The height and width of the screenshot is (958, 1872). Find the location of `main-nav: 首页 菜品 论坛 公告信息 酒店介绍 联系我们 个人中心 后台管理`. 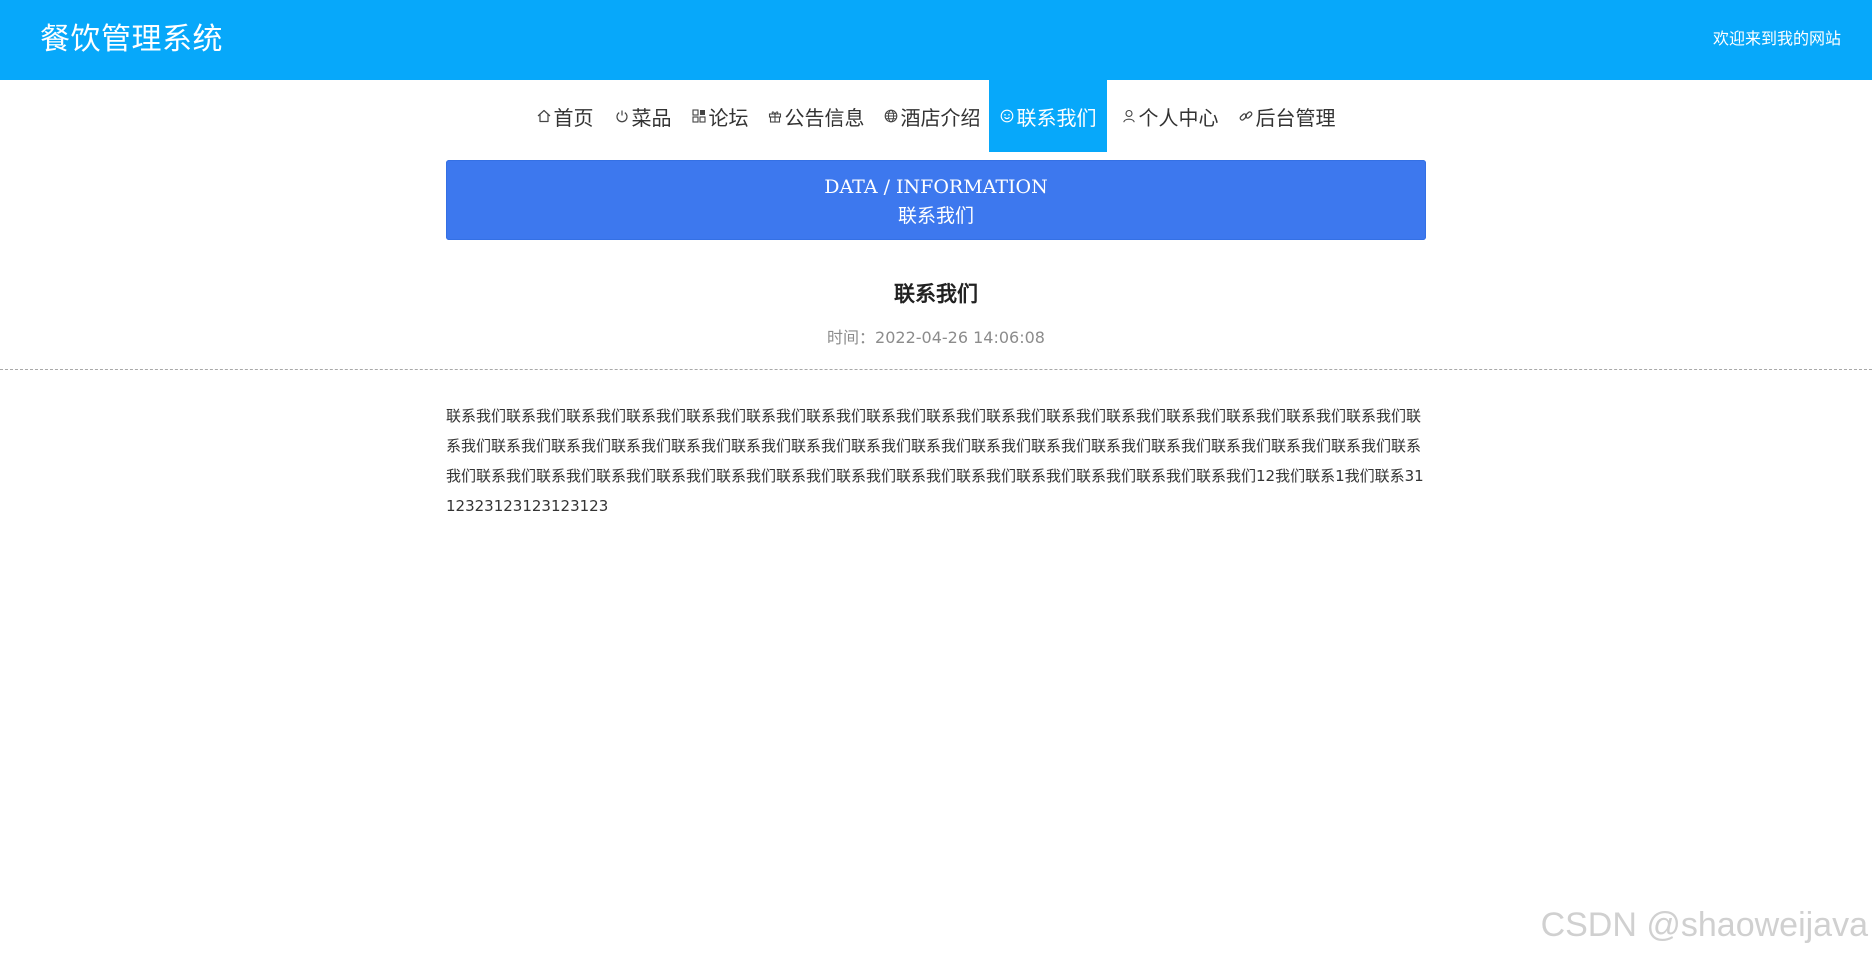

main-nav: 首页 菜品 论坛 公告信息 酒店介绍 联系我们 个人中心 后台管理 is located at coordinates (936, 116).